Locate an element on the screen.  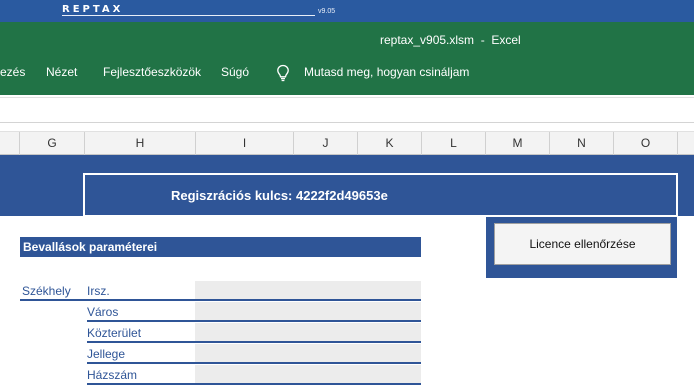
column-header-partial is located at coordinates (10, 143).